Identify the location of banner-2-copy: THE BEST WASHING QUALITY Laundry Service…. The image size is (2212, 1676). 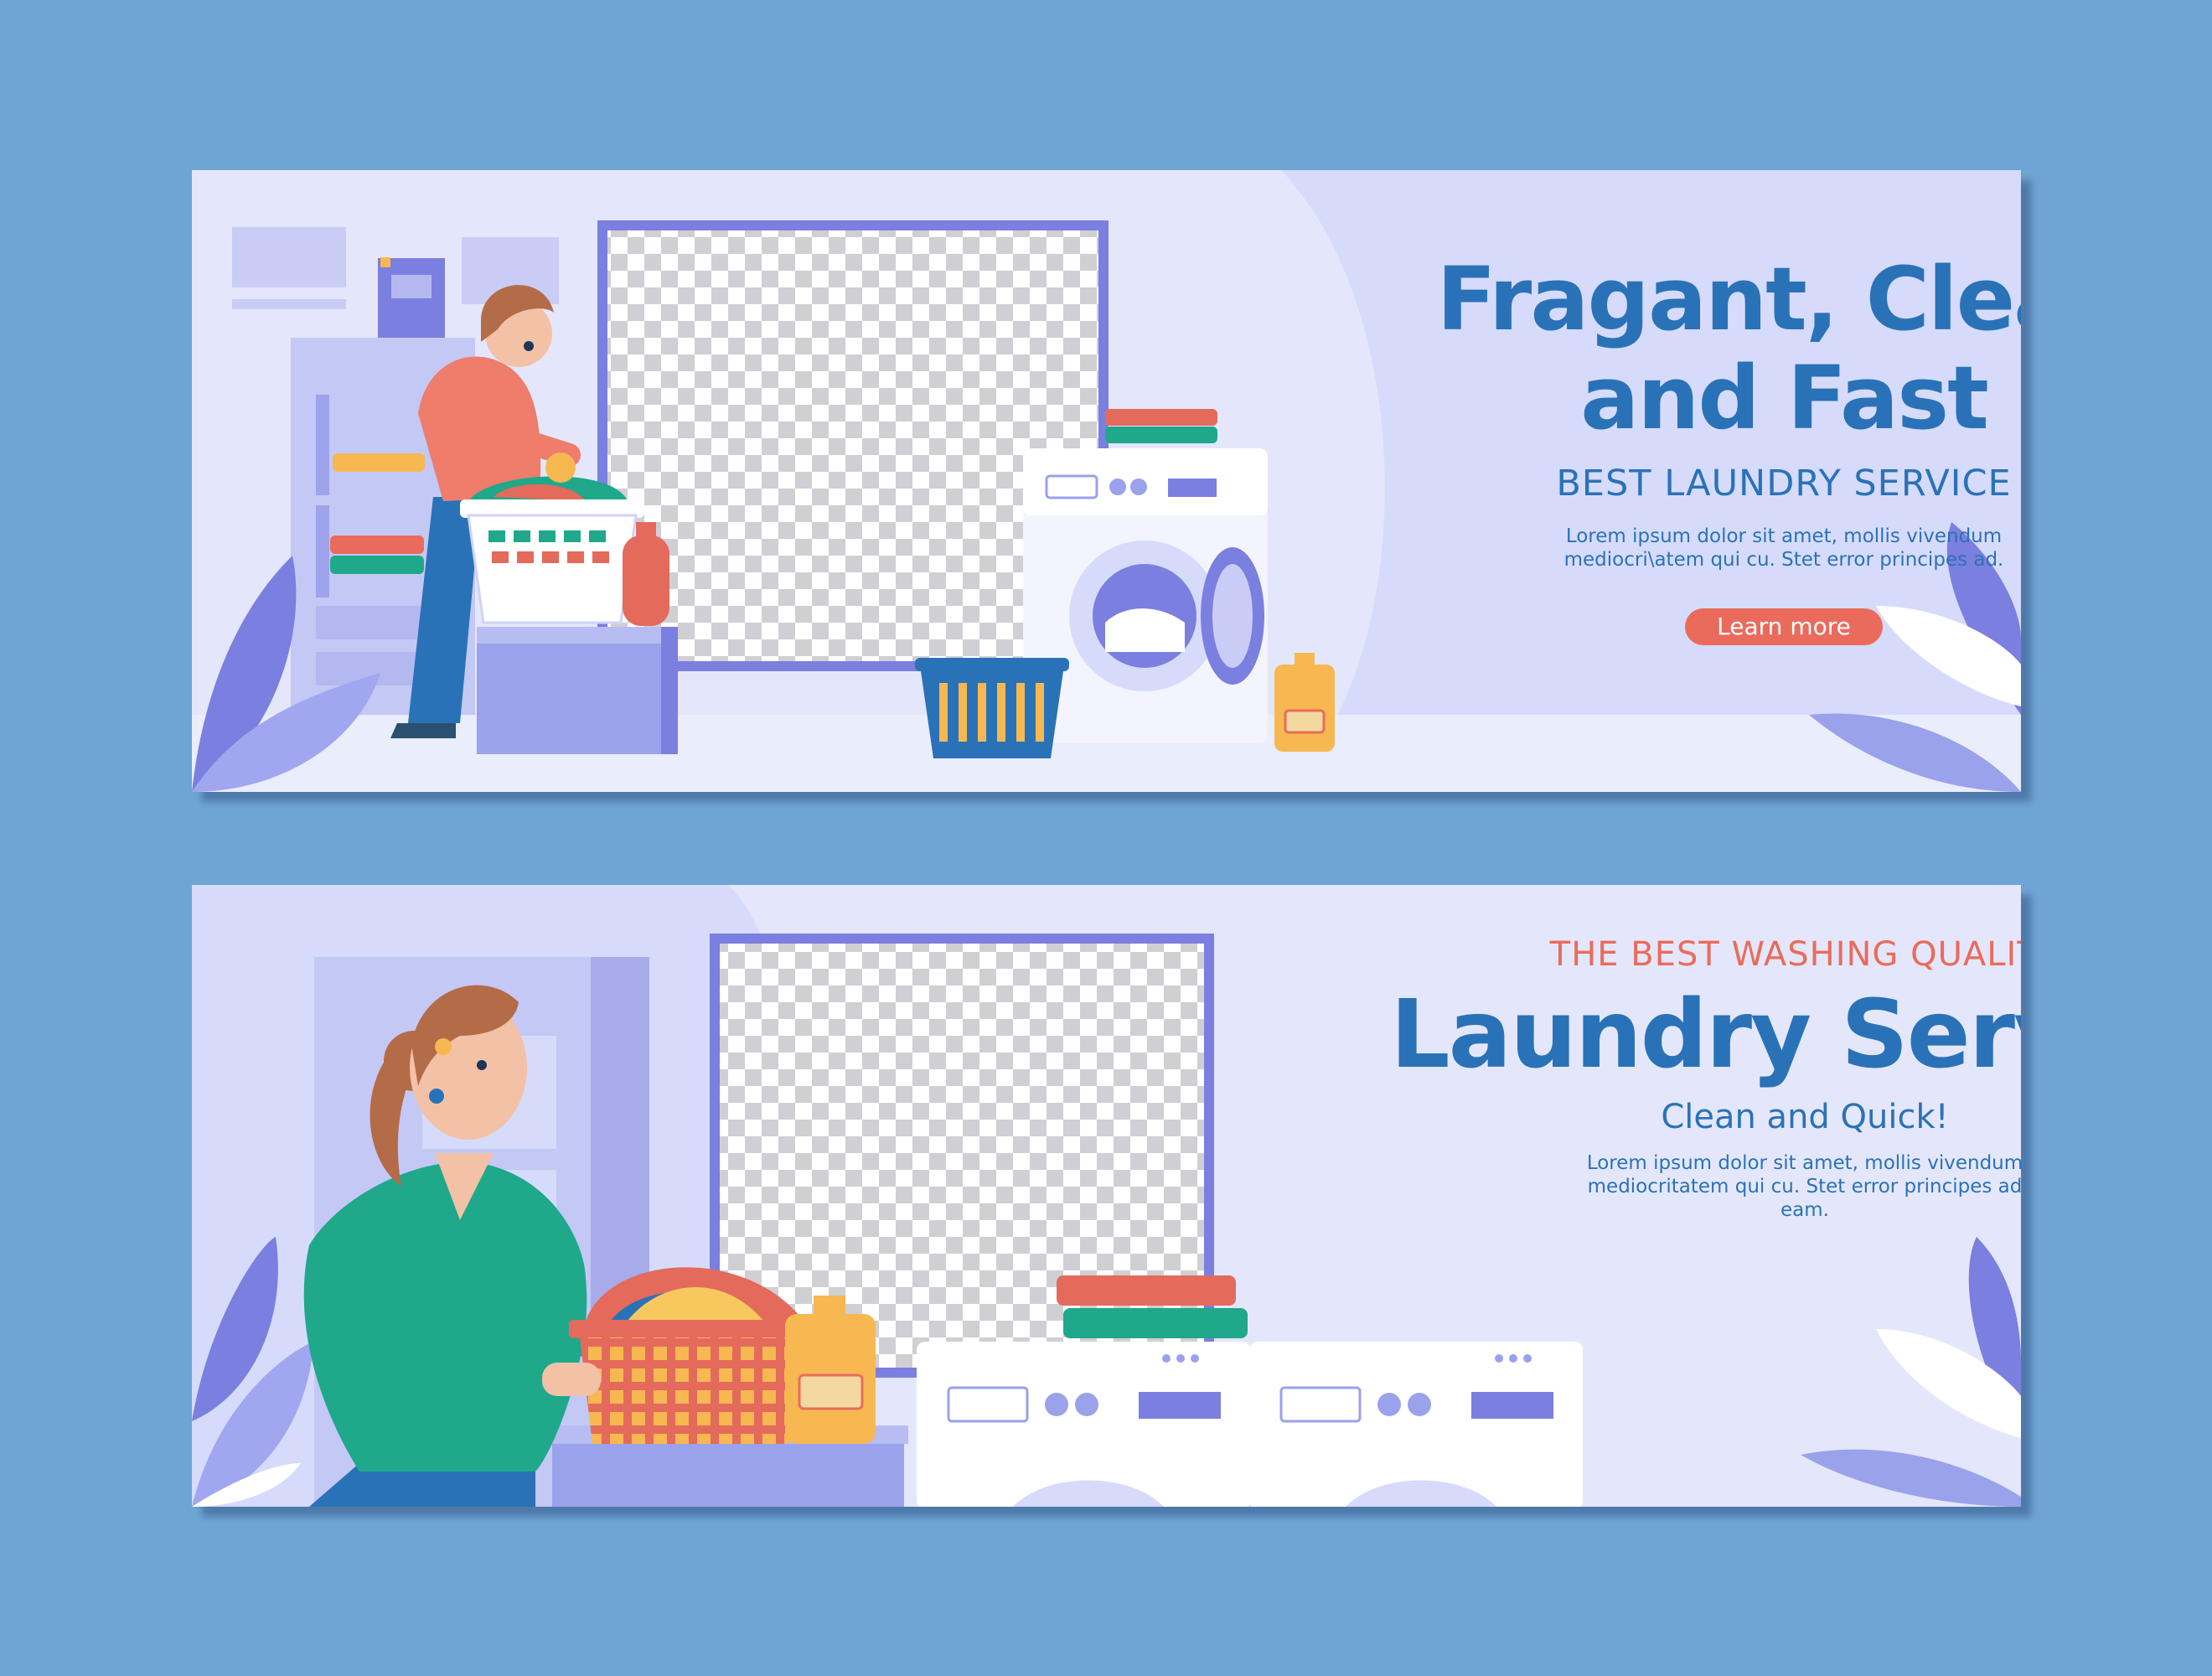
(1634, 1078).